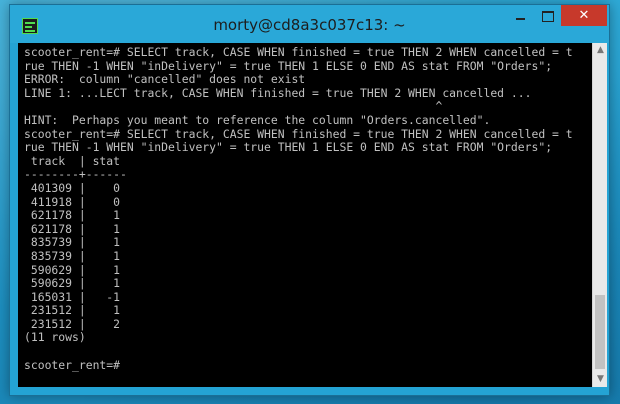 This screenshot has height=404, width=620. I want to click on maximize-button, so click(547, 15).